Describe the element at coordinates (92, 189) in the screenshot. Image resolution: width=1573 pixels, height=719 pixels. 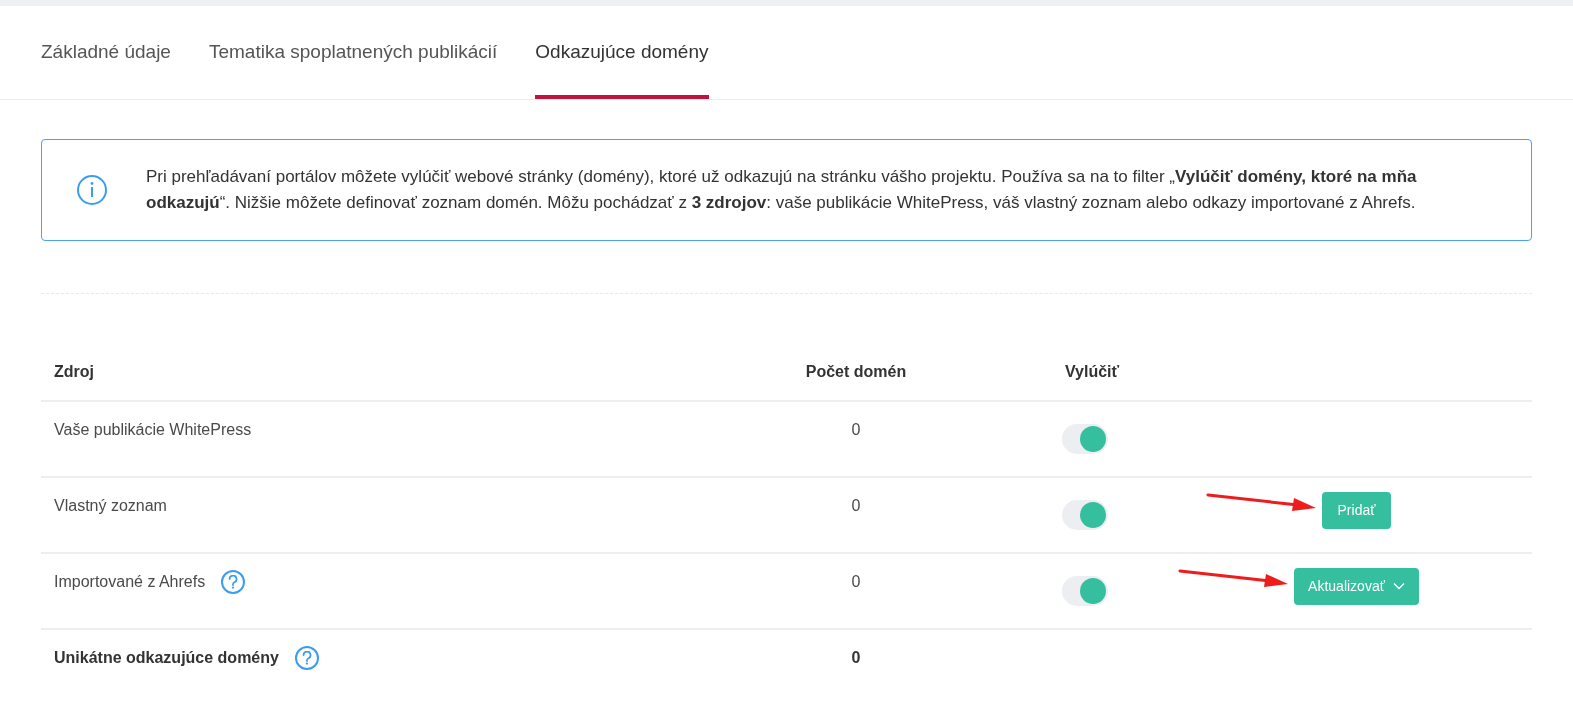
I see `info-icon` at that location.